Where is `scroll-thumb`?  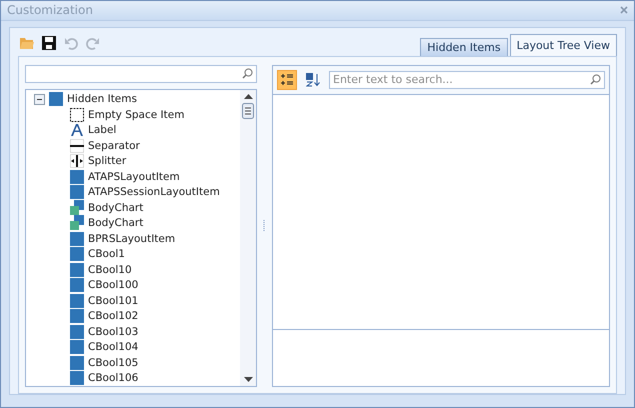 scroll-thumb is located at coordinates (248, 110).